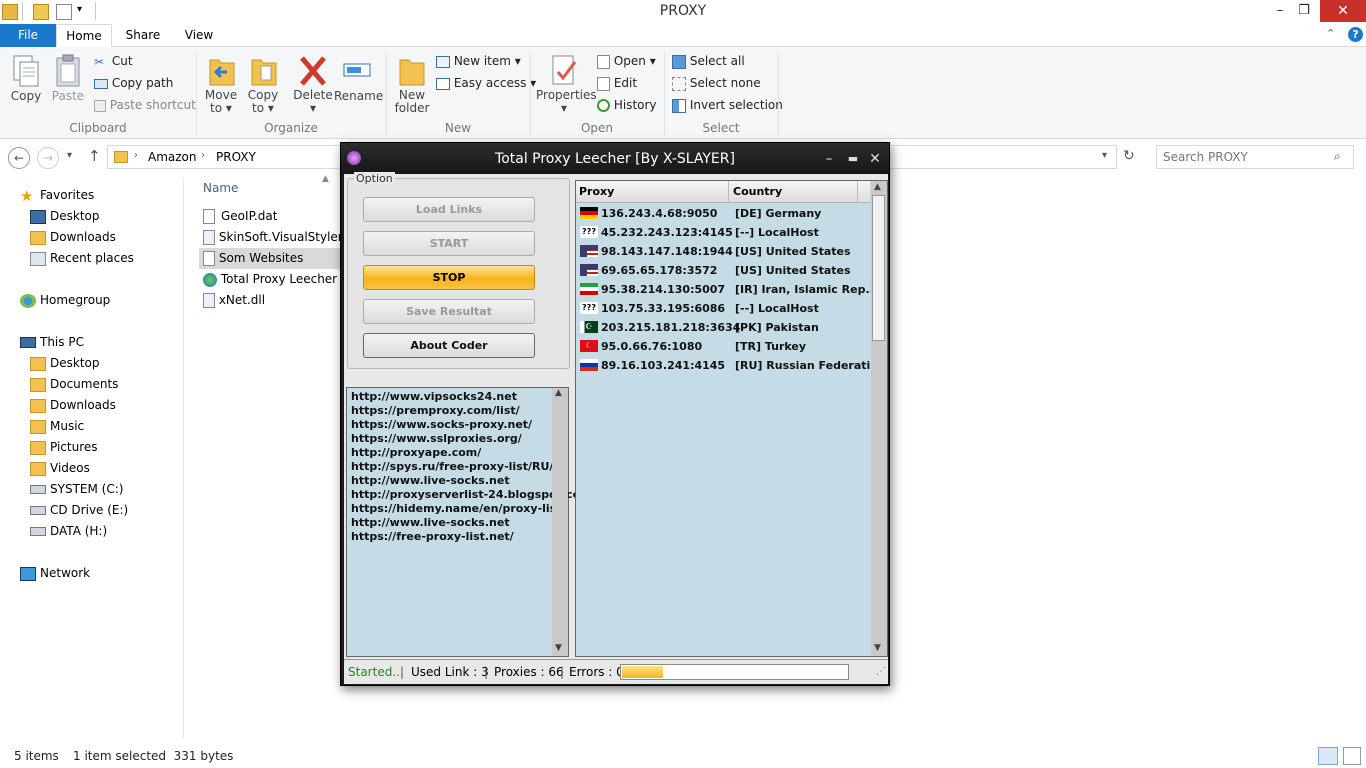 This screenshot has width=1366, height=768. I want to click on proxy-row: 69.65.65.178:3572 [US] United States, so click(723, 270).